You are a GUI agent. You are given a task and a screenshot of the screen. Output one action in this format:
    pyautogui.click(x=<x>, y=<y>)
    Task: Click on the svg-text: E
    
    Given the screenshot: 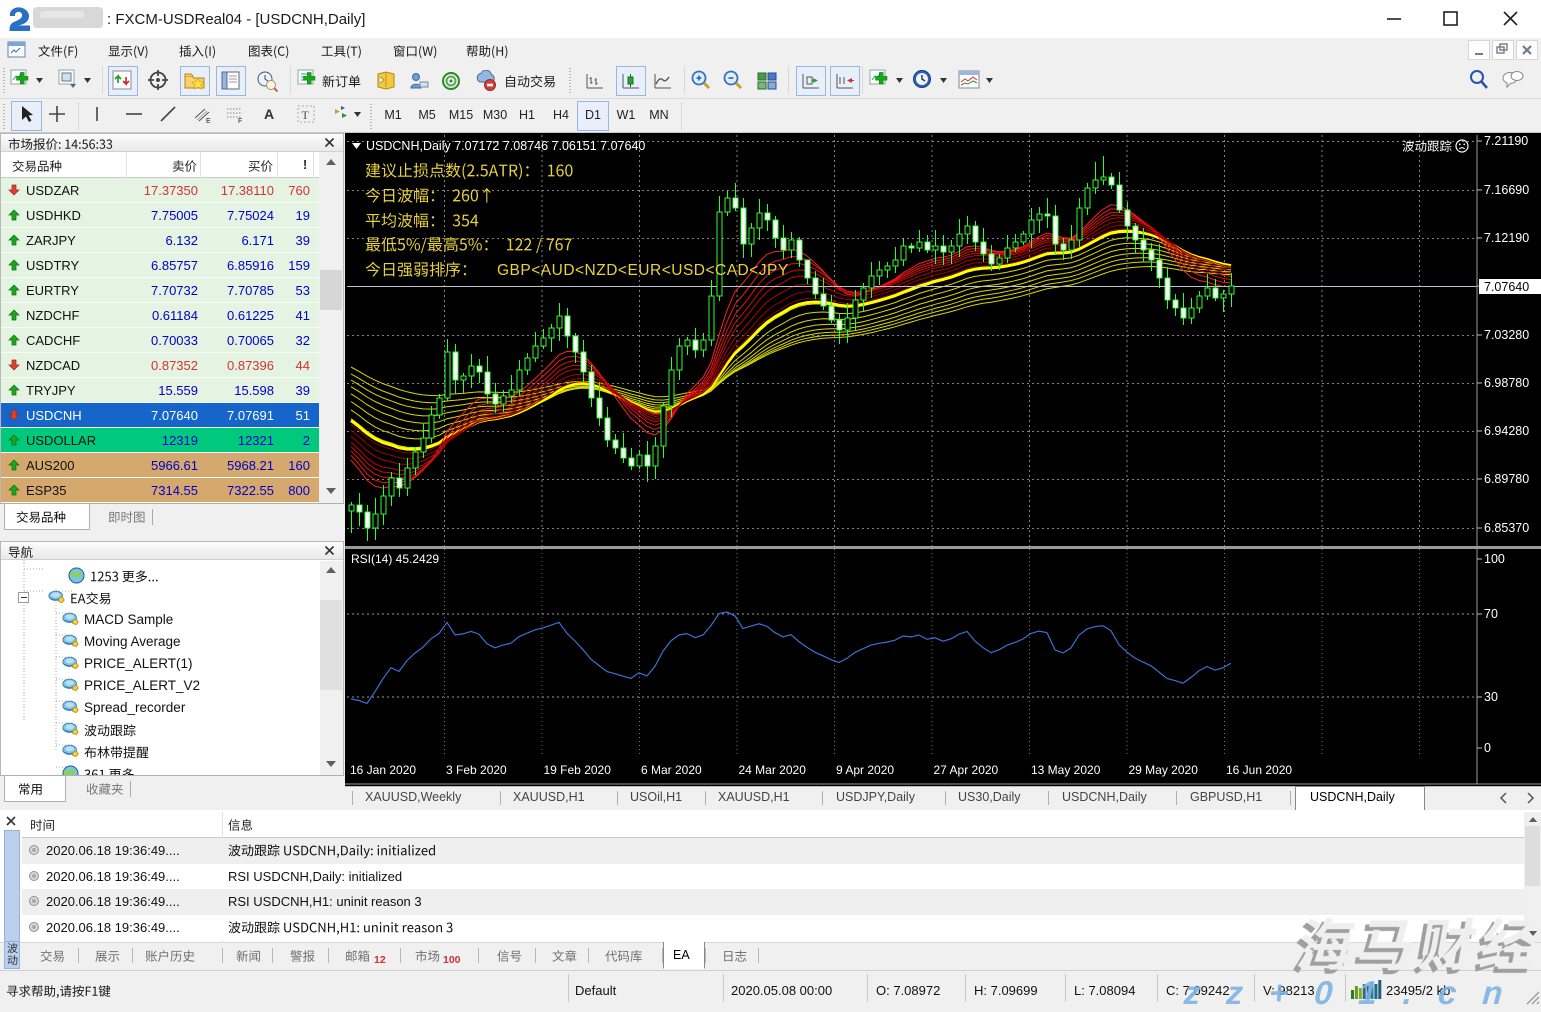 What is the action you would take?
    pyautogui.click(x=208, y=121)
    